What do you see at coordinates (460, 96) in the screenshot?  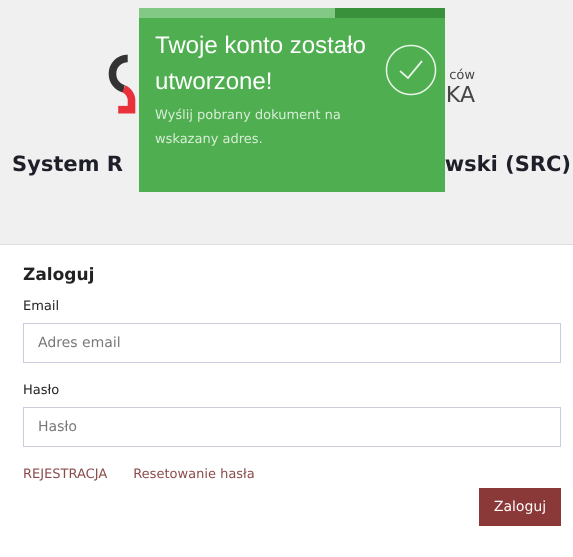 I see `logo-text: KA` at bounding box center [460, 96].